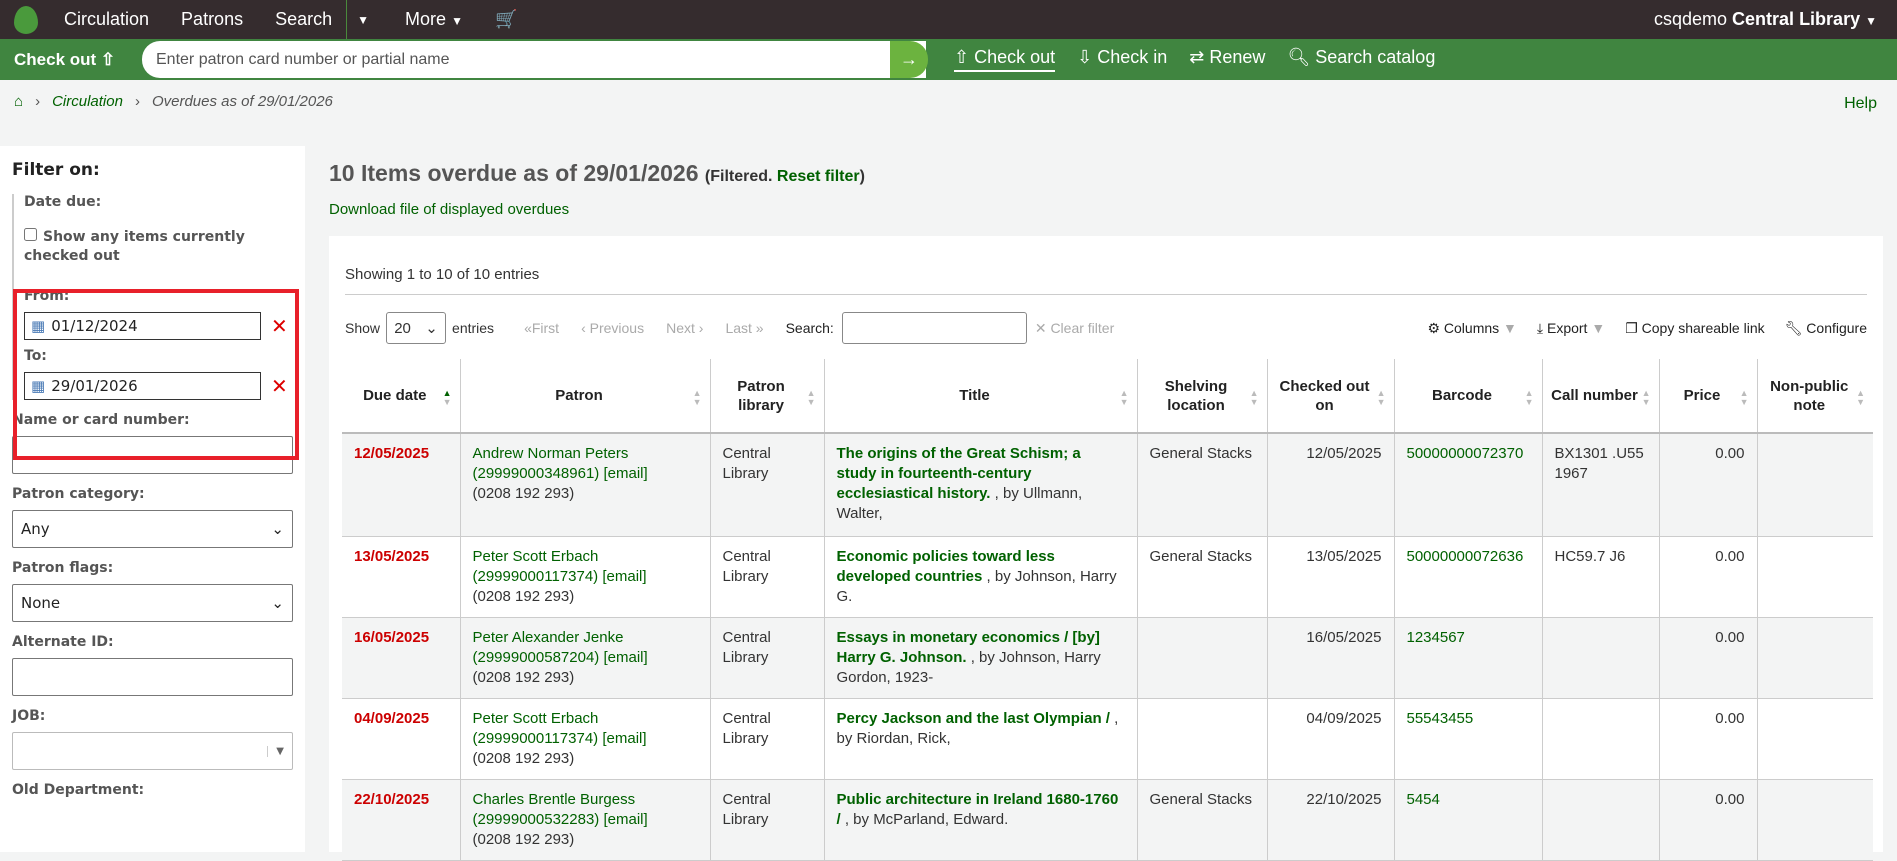 This screenshot has width=1897, height=861. I want to click on link-search-catalog: 🔍︎ Search catalog, so click(1361, 59).